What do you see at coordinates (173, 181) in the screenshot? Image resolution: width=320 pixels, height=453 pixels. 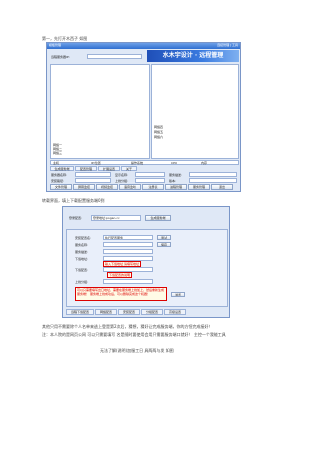 I see `form-label: 版本:` at bounding box center [173, 181].